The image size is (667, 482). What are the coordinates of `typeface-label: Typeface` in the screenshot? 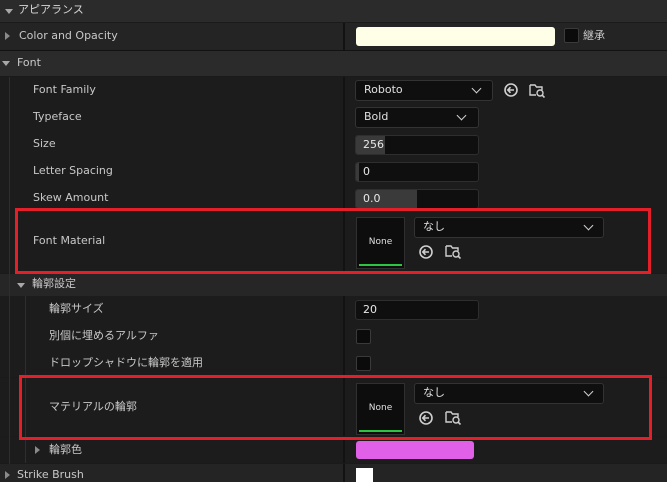 It's located at (57, 116).